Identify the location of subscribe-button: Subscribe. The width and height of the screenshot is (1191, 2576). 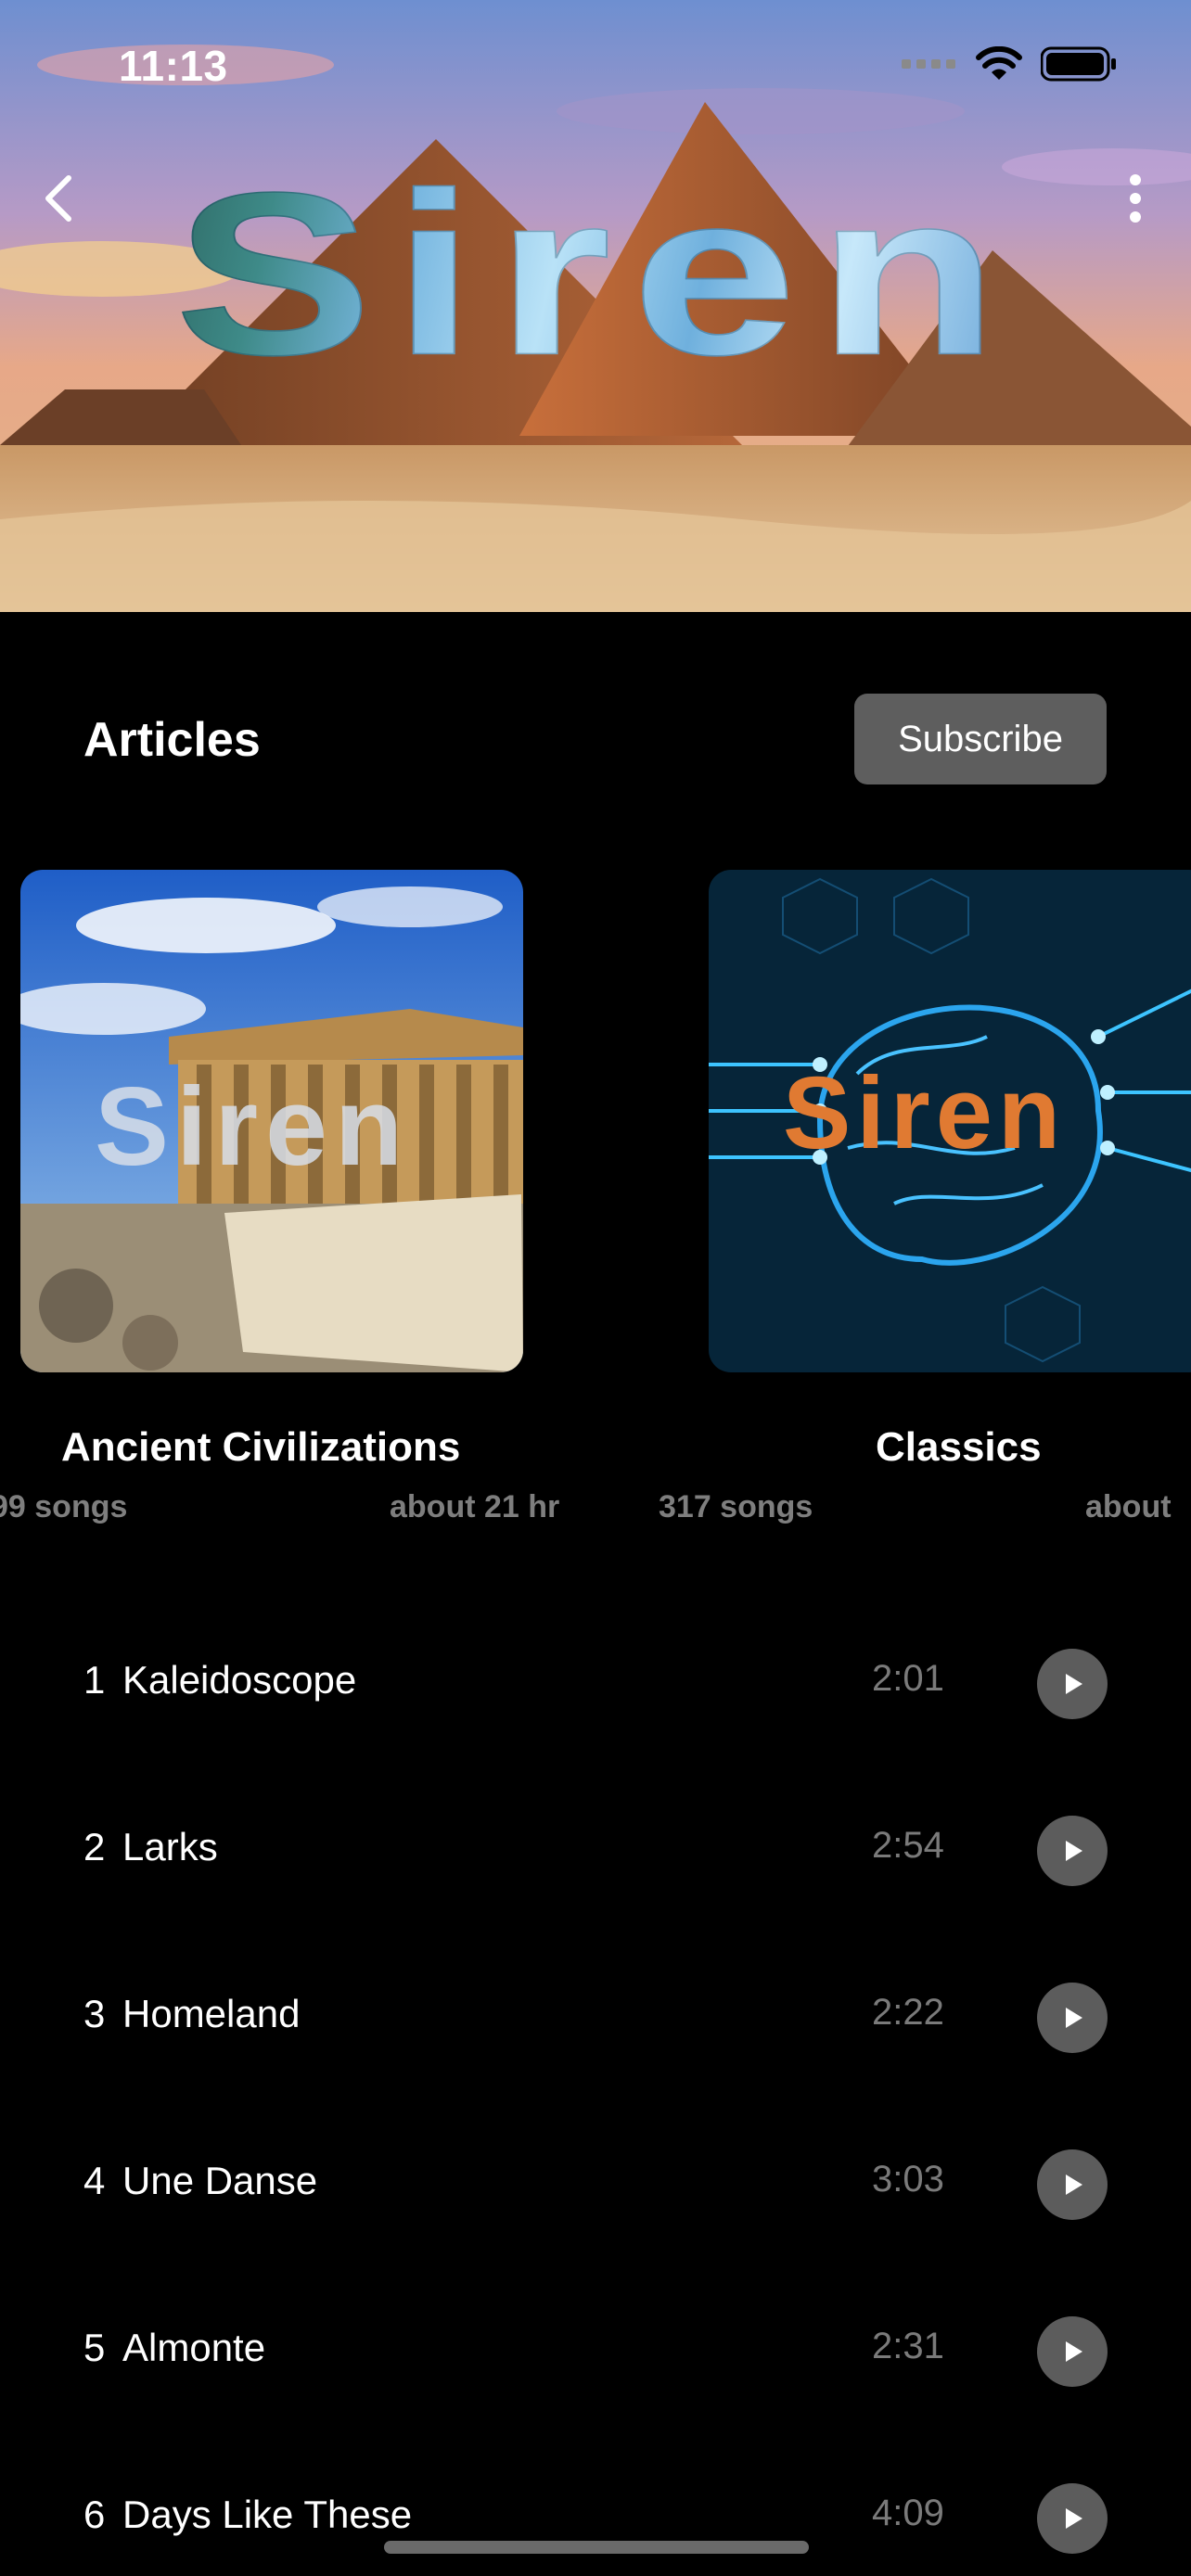
(981, 739).